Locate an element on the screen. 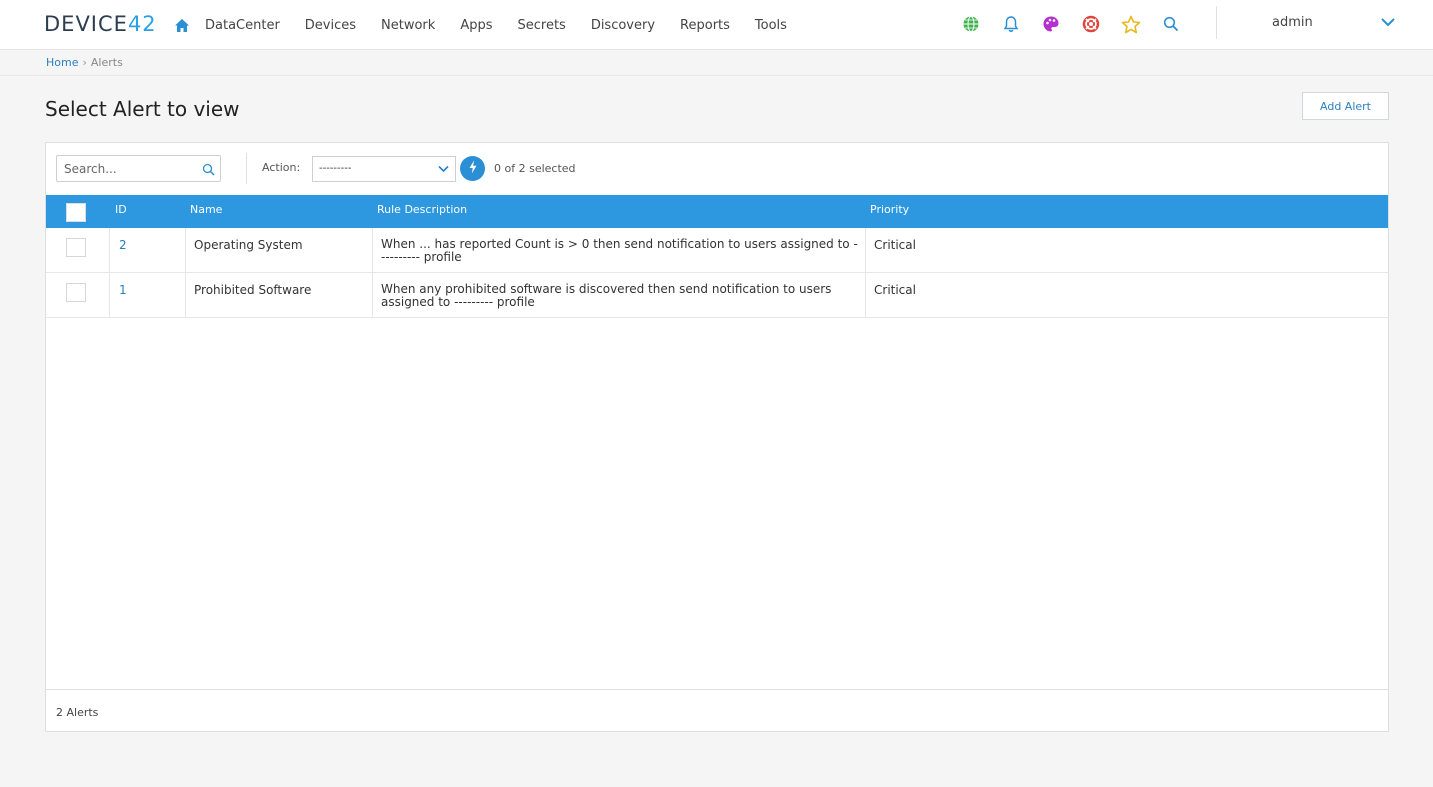 This screenshot has width=1433, height=787. table-footer: 2 Alerts is located at coordinates (717, 710).